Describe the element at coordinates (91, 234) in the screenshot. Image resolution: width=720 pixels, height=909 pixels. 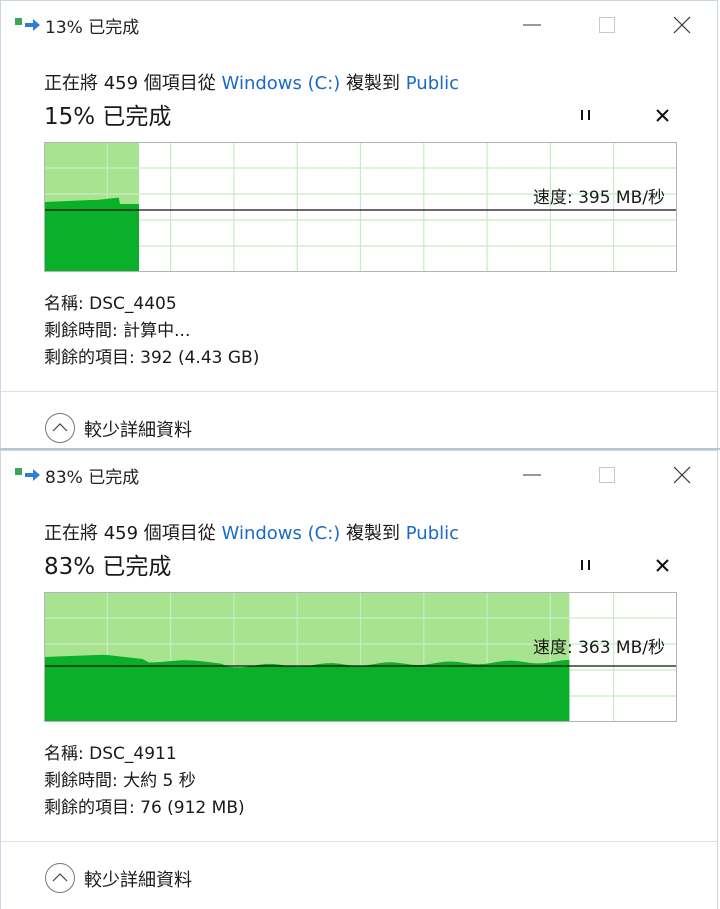
I see `throughput-area` at that location.